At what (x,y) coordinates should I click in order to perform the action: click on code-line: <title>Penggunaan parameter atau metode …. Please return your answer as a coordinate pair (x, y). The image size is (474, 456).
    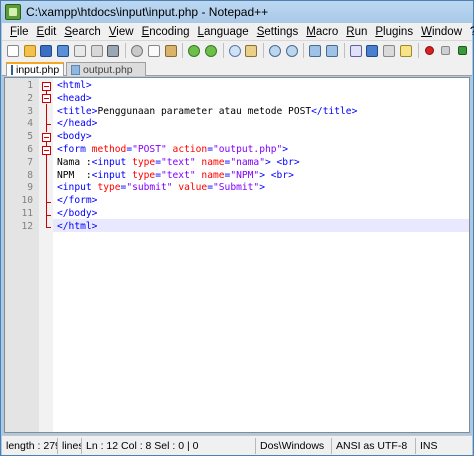
    Looking at the image, I should click on (207, 111).